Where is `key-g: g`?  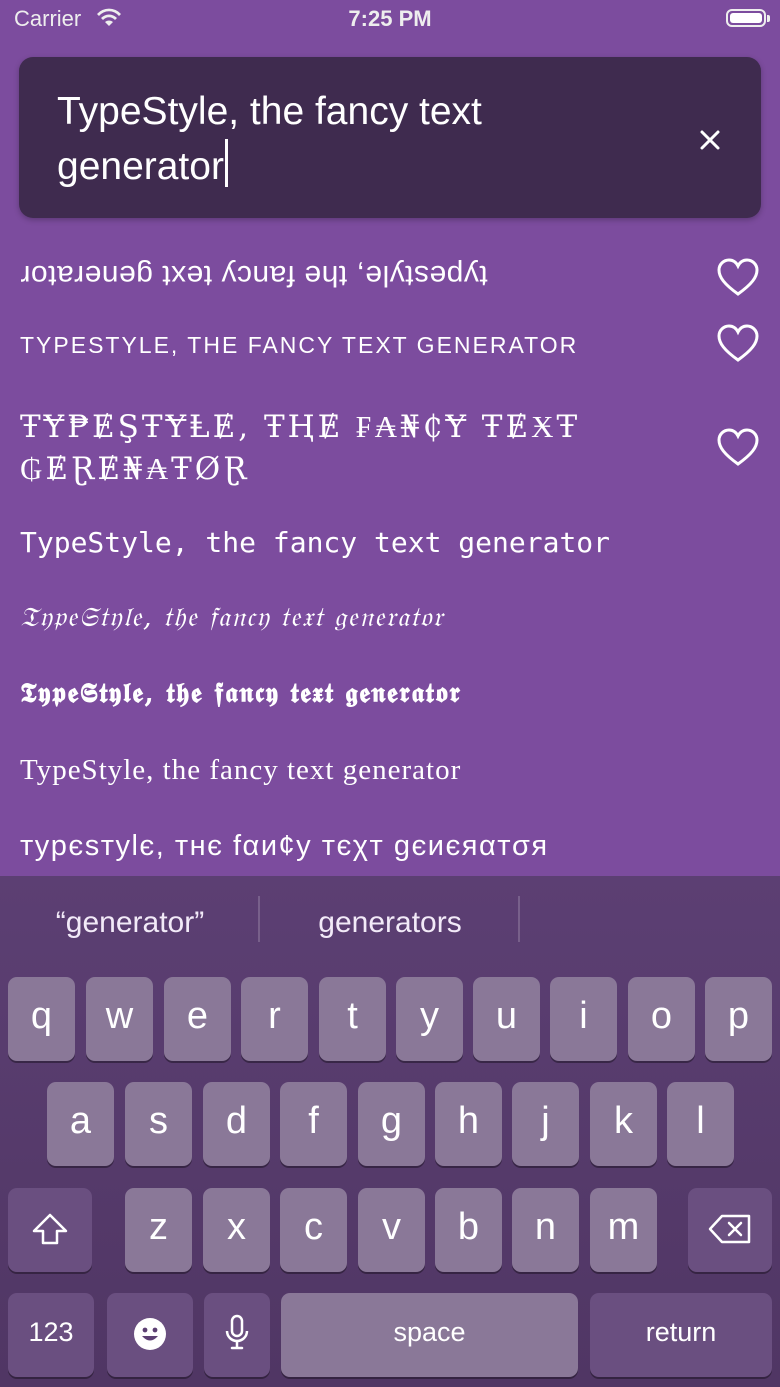
key-g: g is located at coordinates (391, 1124).